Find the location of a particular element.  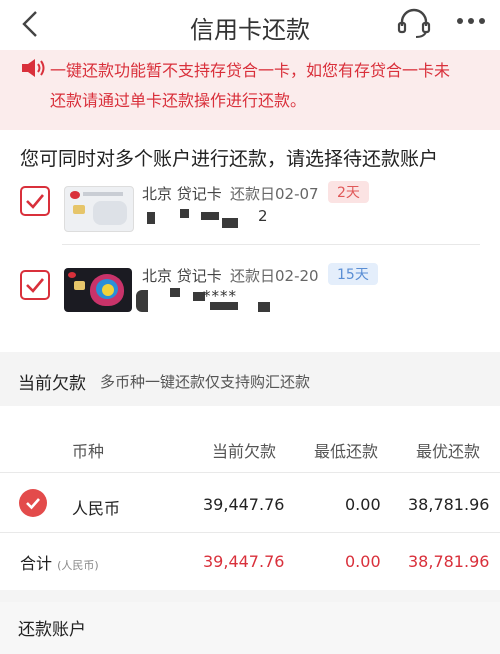

card-divider is located at coordinates (271, 244).